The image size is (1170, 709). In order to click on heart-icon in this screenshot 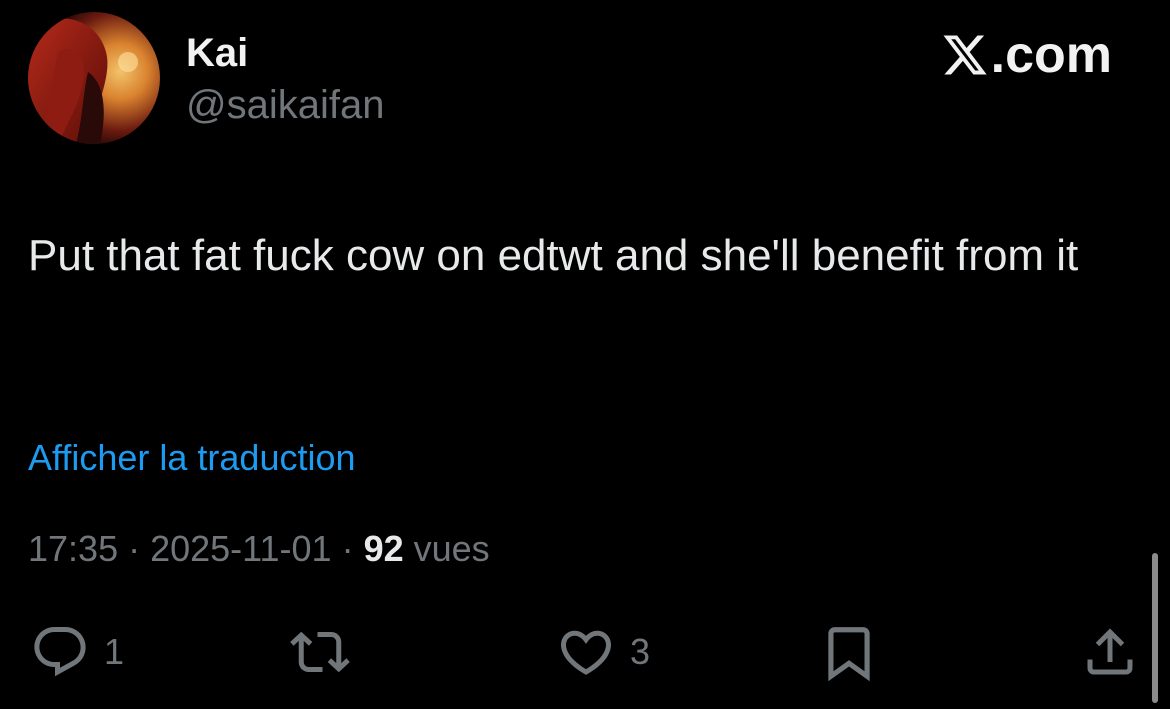, I will do `click(586, 652)`.